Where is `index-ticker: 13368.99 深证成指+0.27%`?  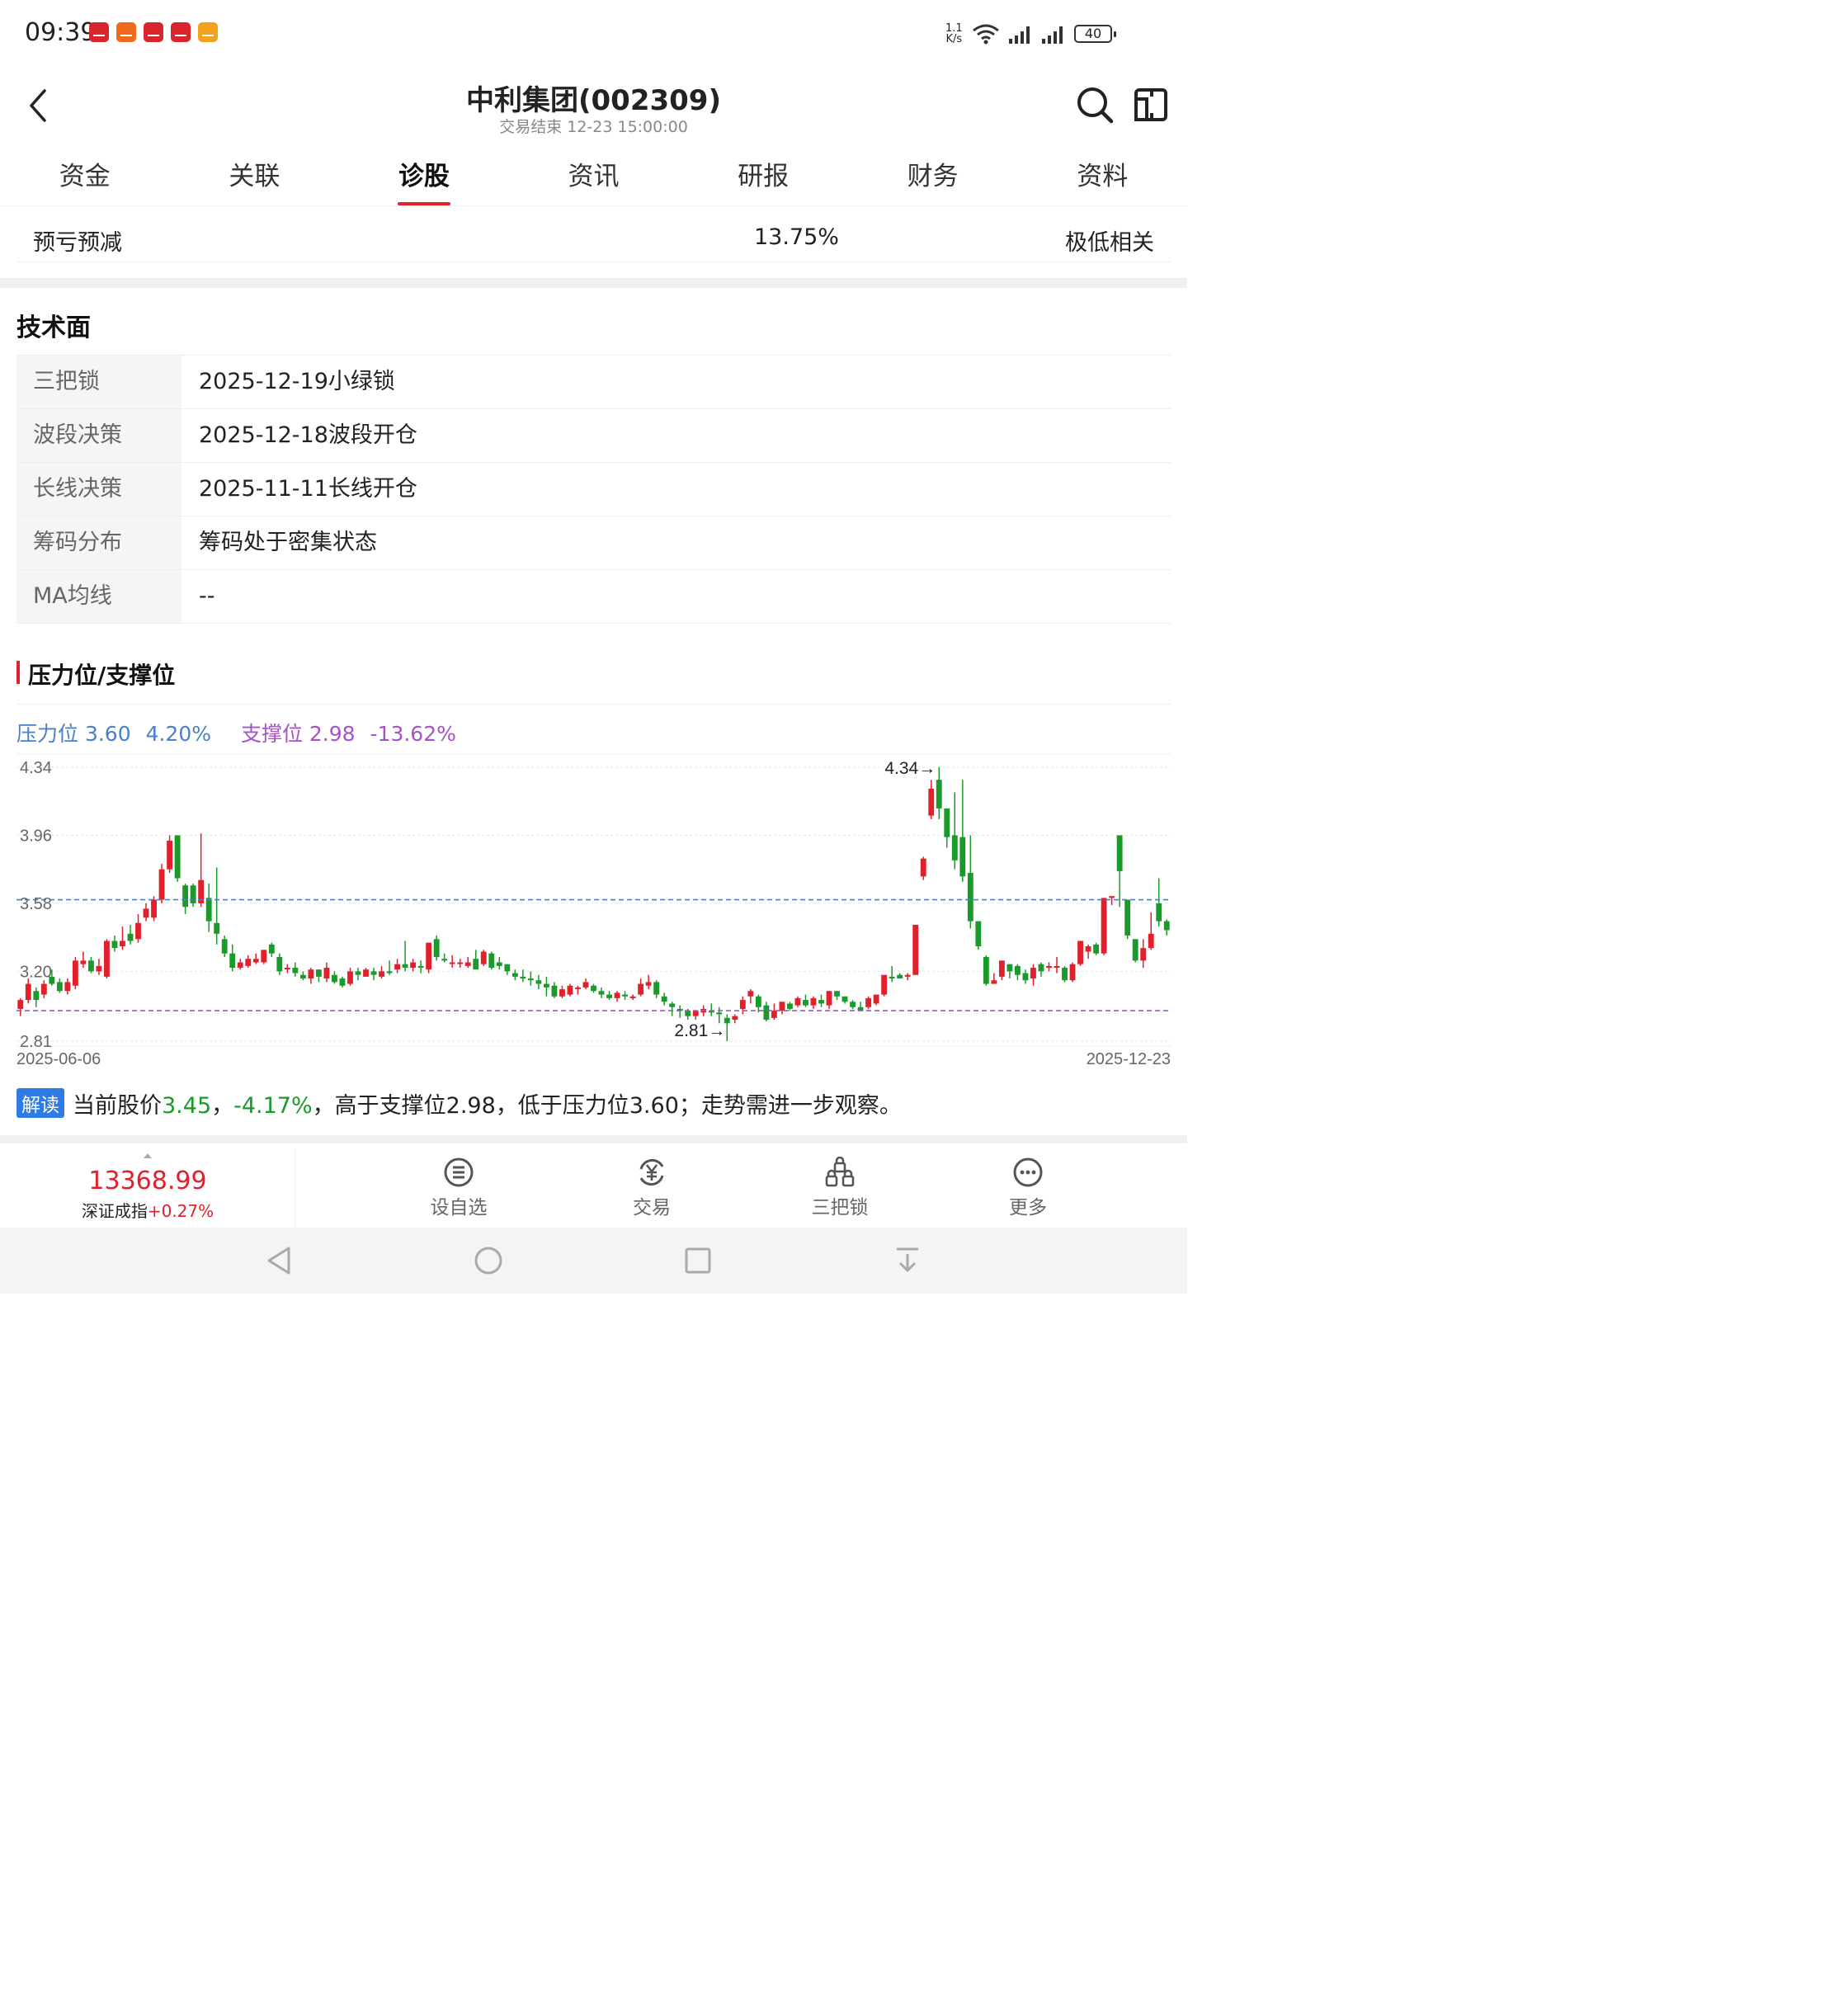 index-ticker: 13368.99 深证成指+0.27% is located at coordinates (147, 1188).